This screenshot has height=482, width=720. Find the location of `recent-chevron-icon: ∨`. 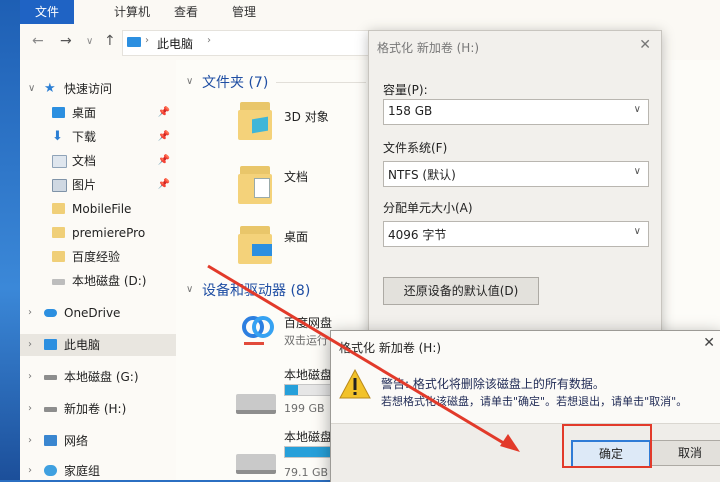

recent-chevron-icon: ∨ is located at coordinates (89, 41).